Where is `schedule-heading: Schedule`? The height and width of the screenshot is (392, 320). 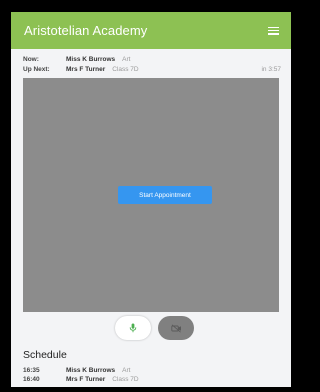
schedule-heading: Schedule is located at coordinates (45, 355).